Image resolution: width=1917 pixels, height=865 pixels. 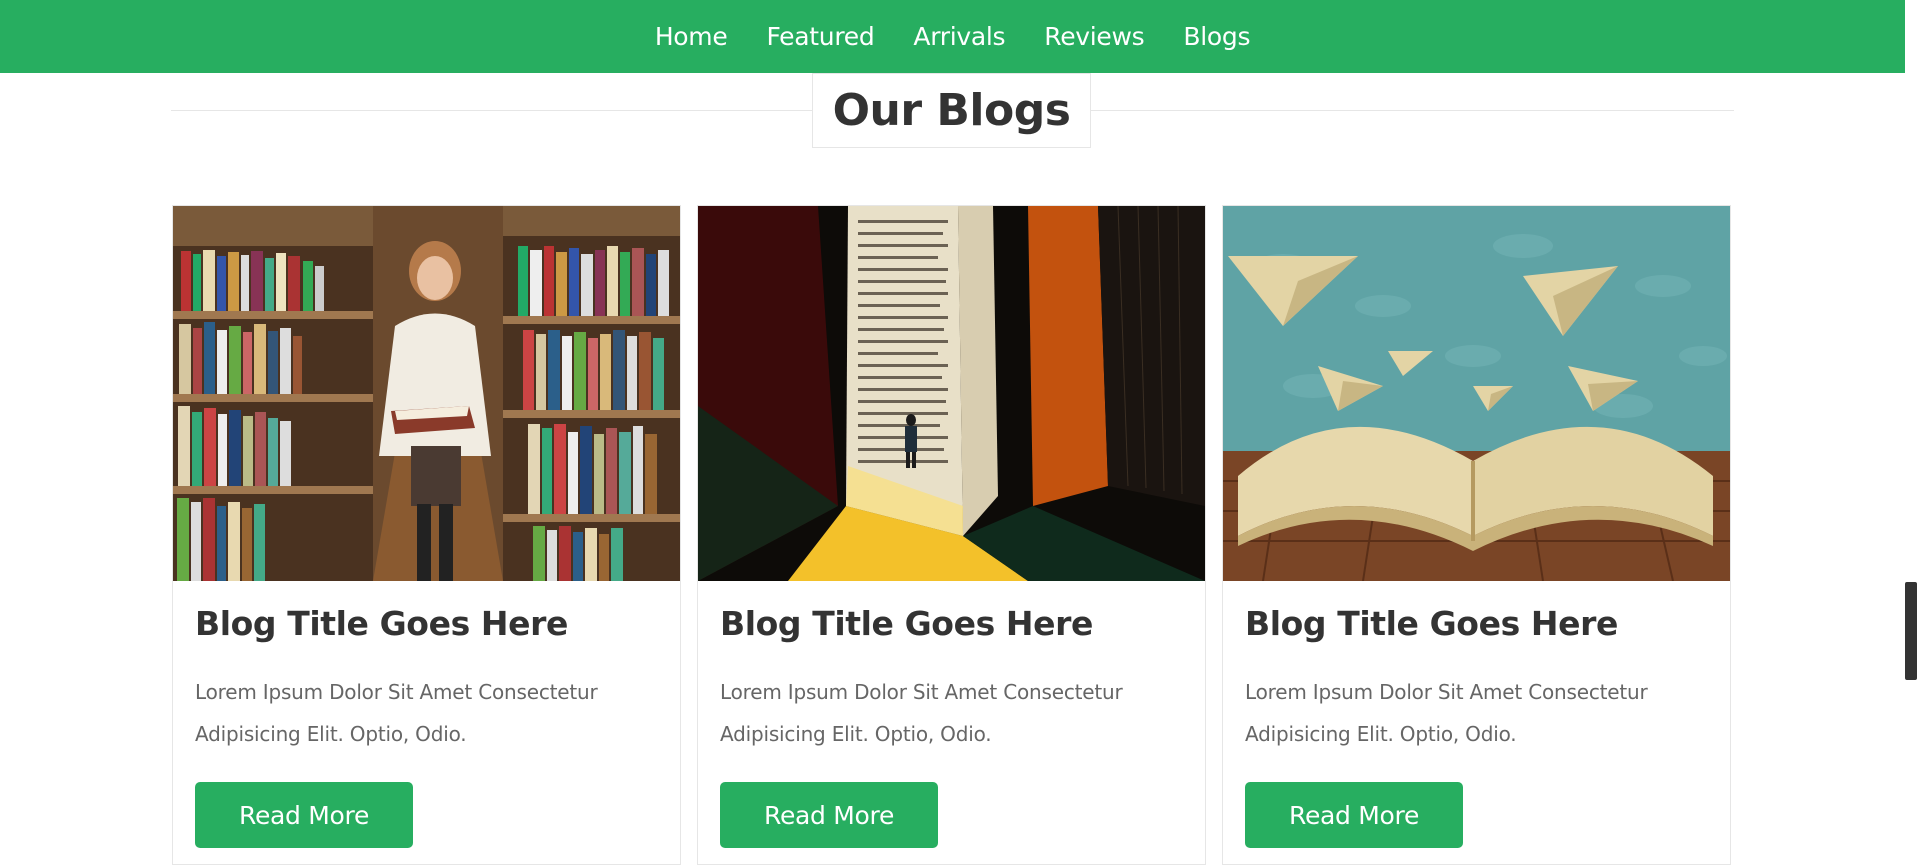 What do you see at coordinates (1911, 631) in the screenshot?
I see `scrollbar-thumb` at bounding box center [1911, 631].